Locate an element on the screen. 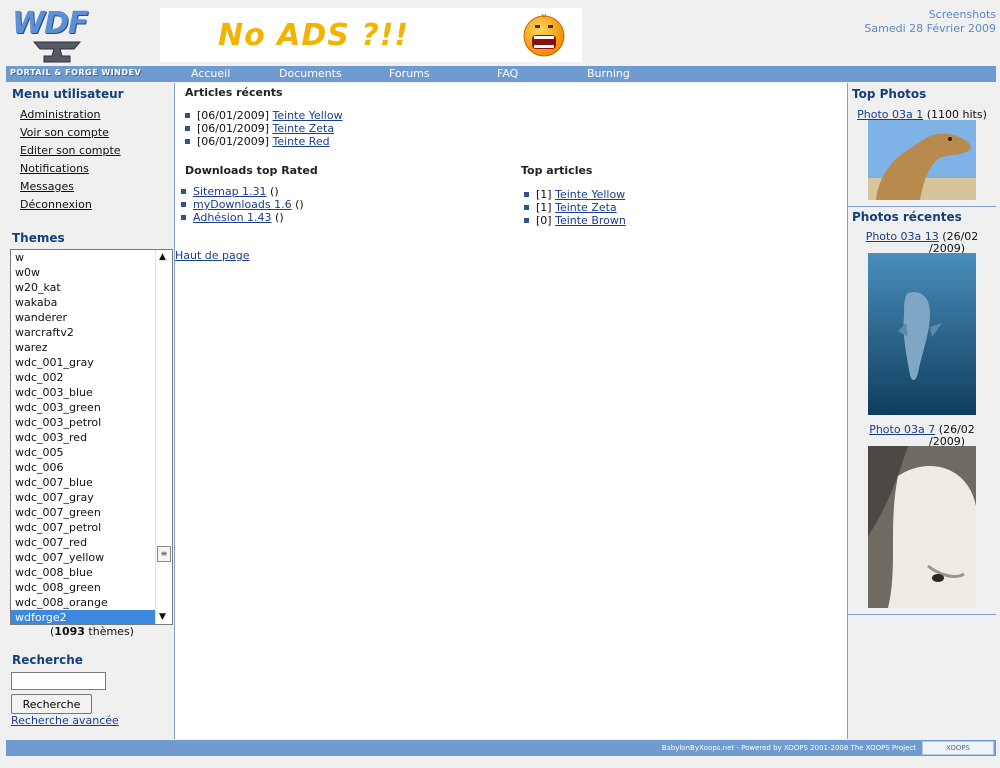  logo-text: WDF is located at coordinates (50, 23).